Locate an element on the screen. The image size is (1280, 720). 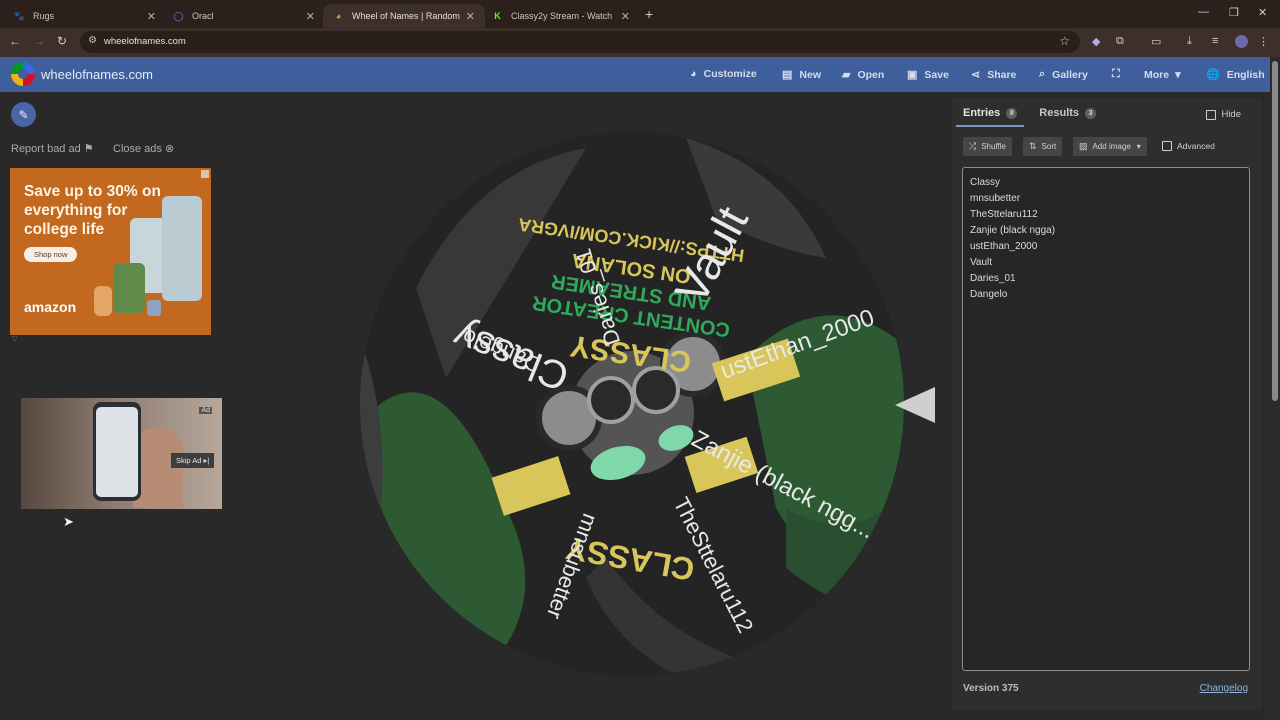
tab-entries: Entries 8 is located at coordinates (990, 113).